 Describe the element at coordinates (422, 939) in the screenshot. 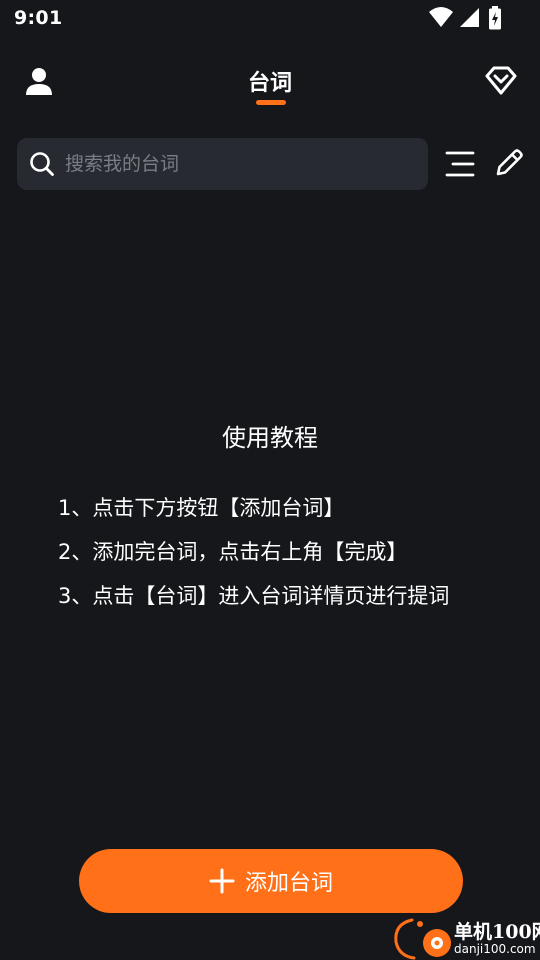

I see `watermark-logo-icon` at that location.